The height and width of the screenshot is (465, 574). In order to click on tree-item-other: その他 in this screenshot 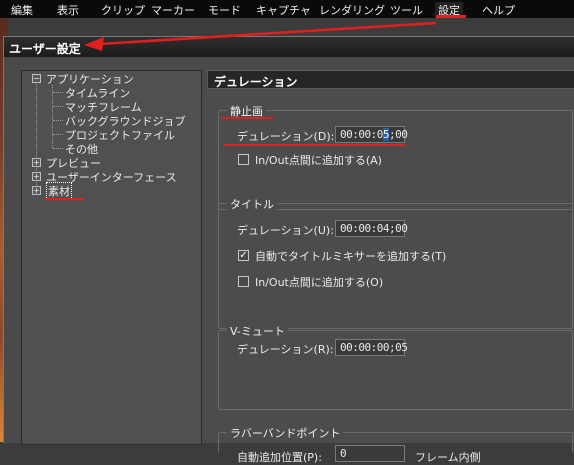, I will do `click(81, 149)`.